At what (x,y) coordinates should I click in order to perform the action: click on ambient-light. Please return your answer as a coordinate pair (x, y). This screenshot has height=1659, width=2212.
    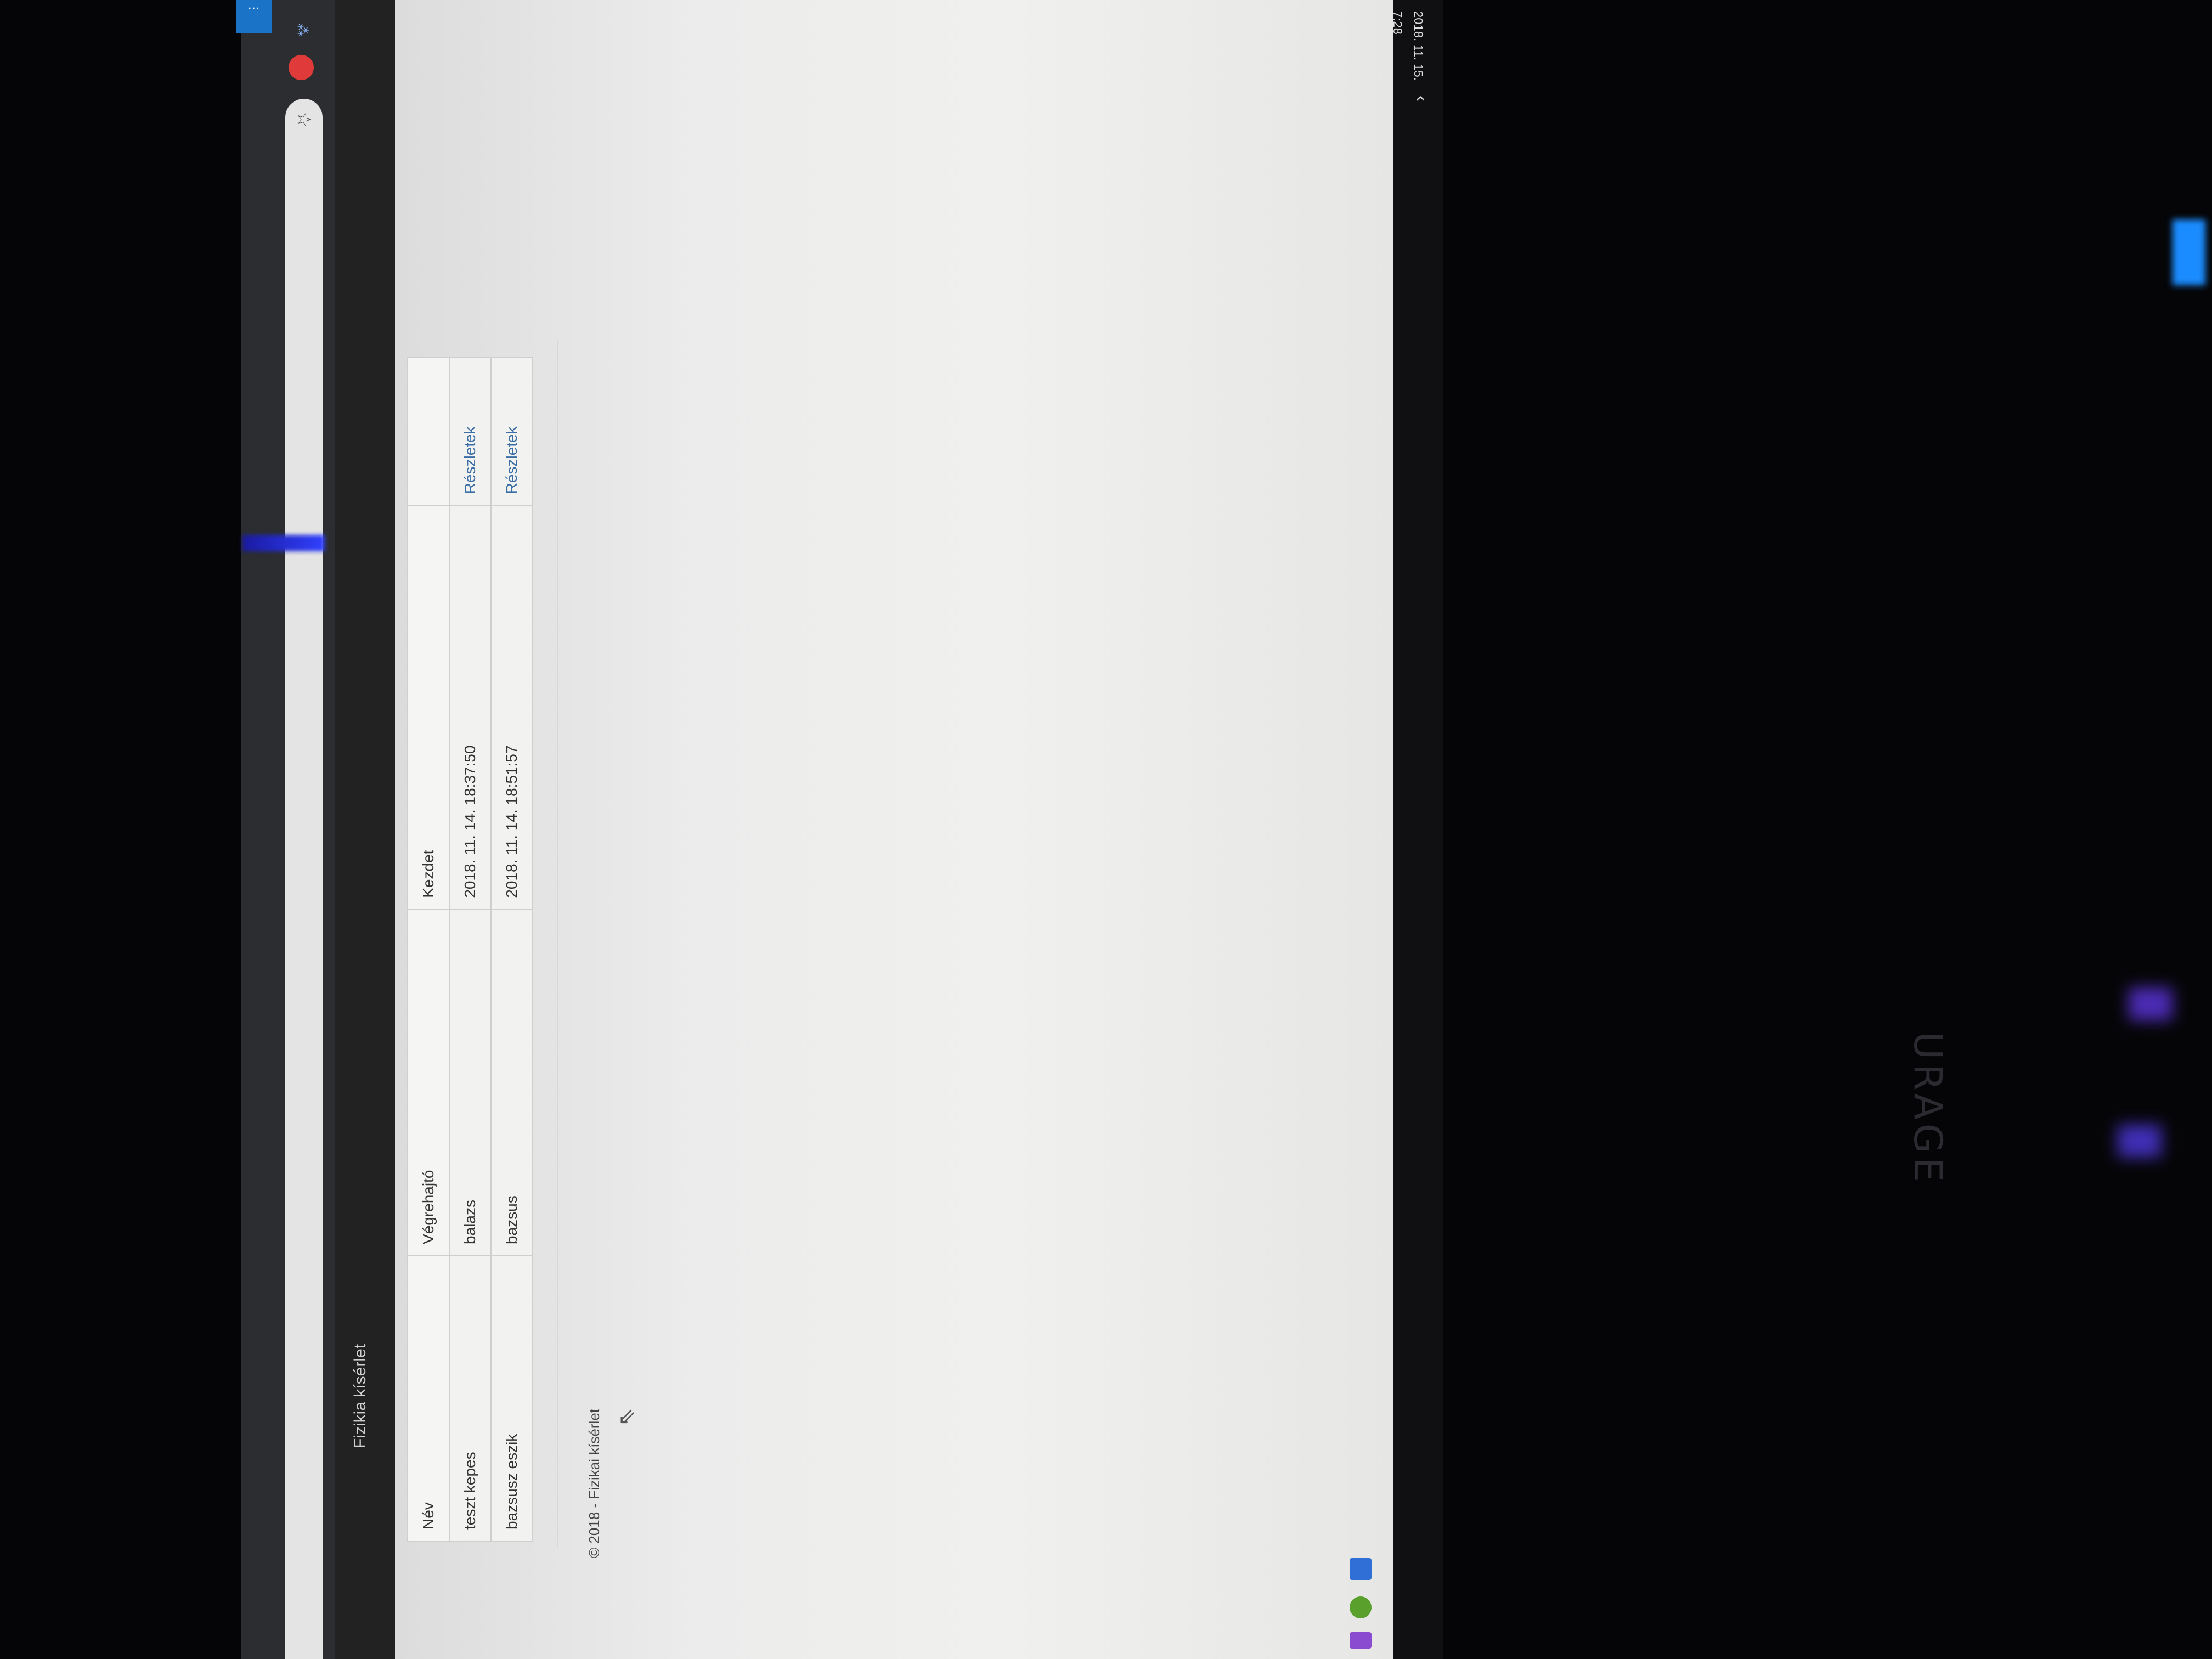
    Looking at the image, I should click on (283, 543).